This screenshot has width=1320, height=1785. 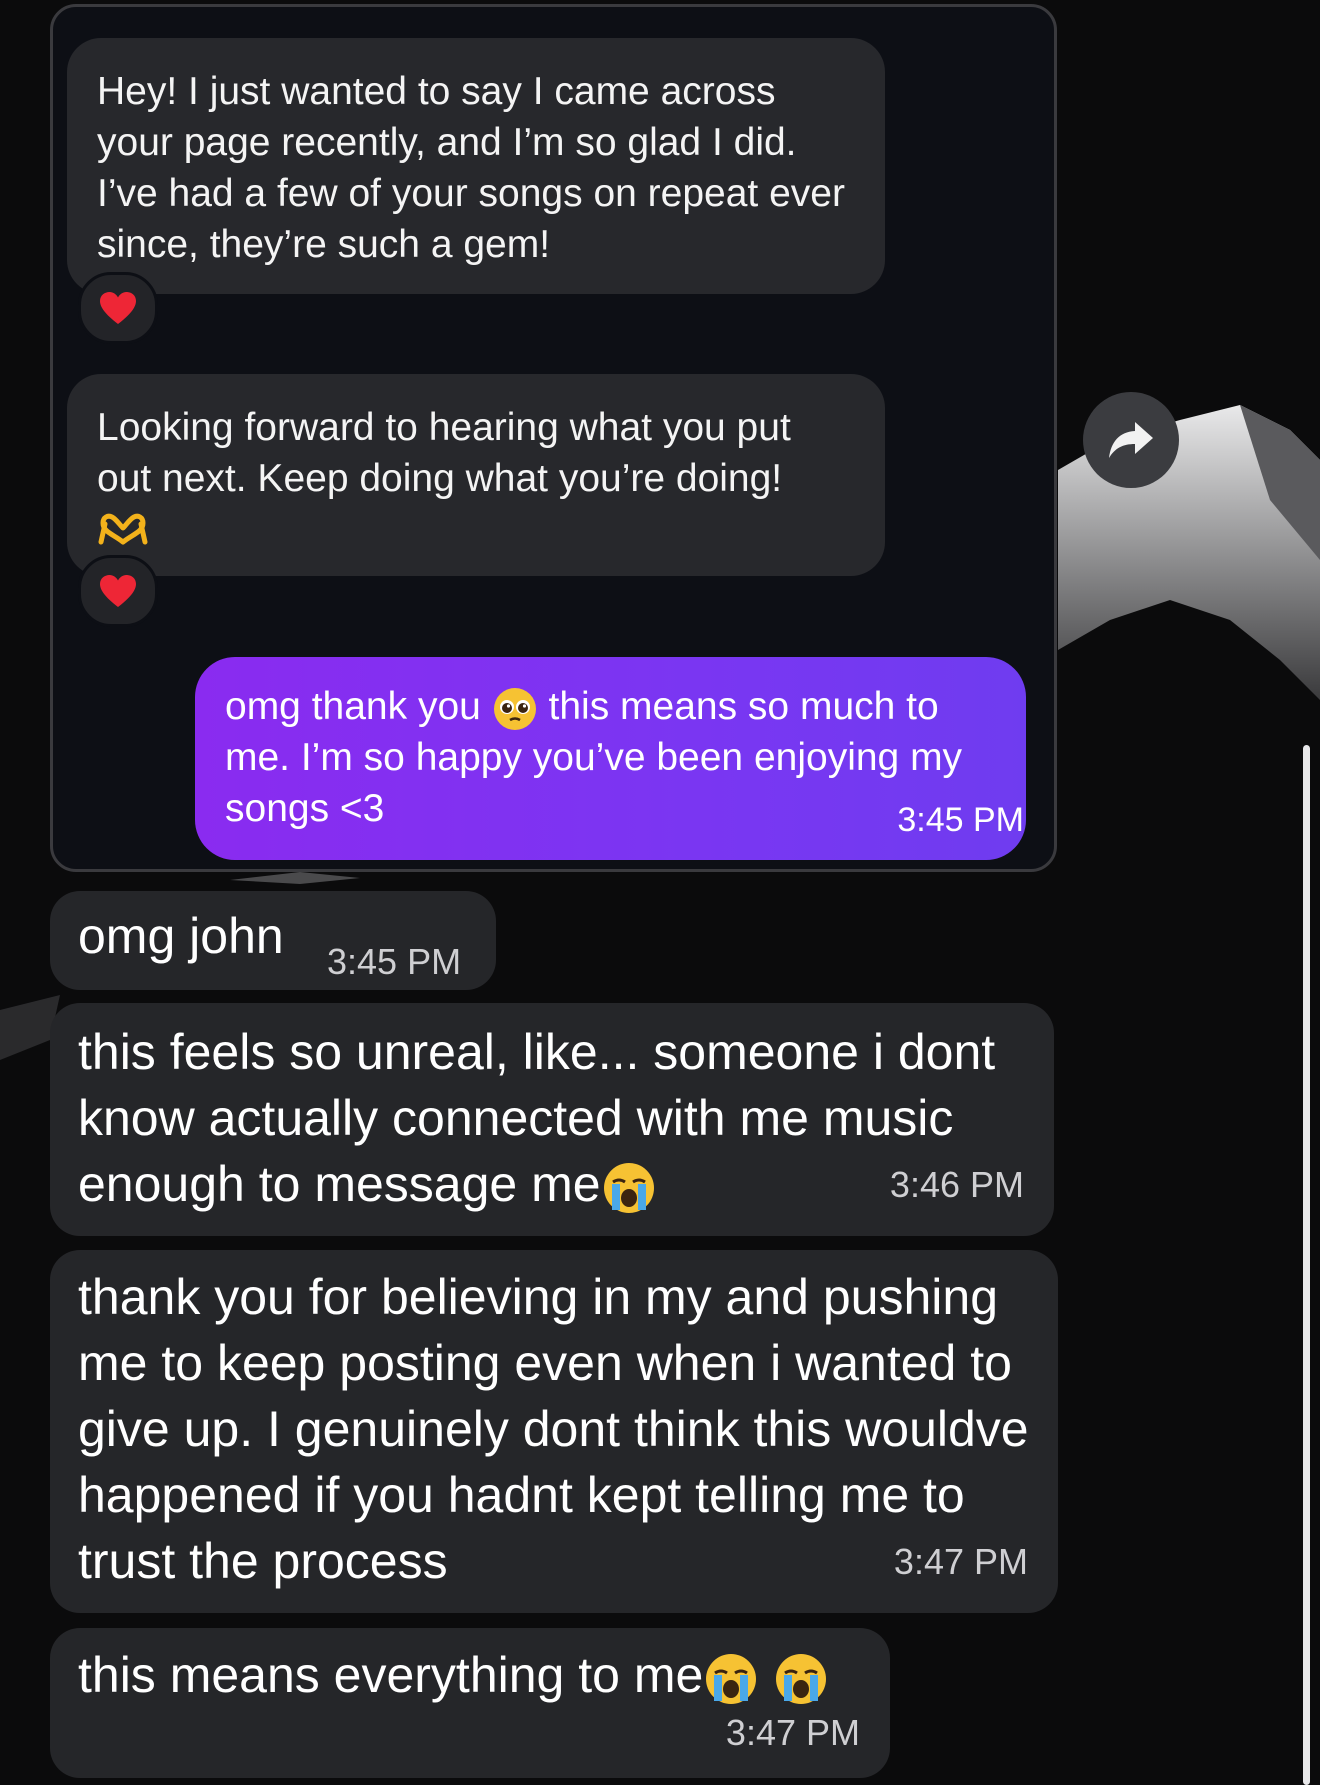 I want to click on heart-hands-emoji, so click(x=476, y=535).